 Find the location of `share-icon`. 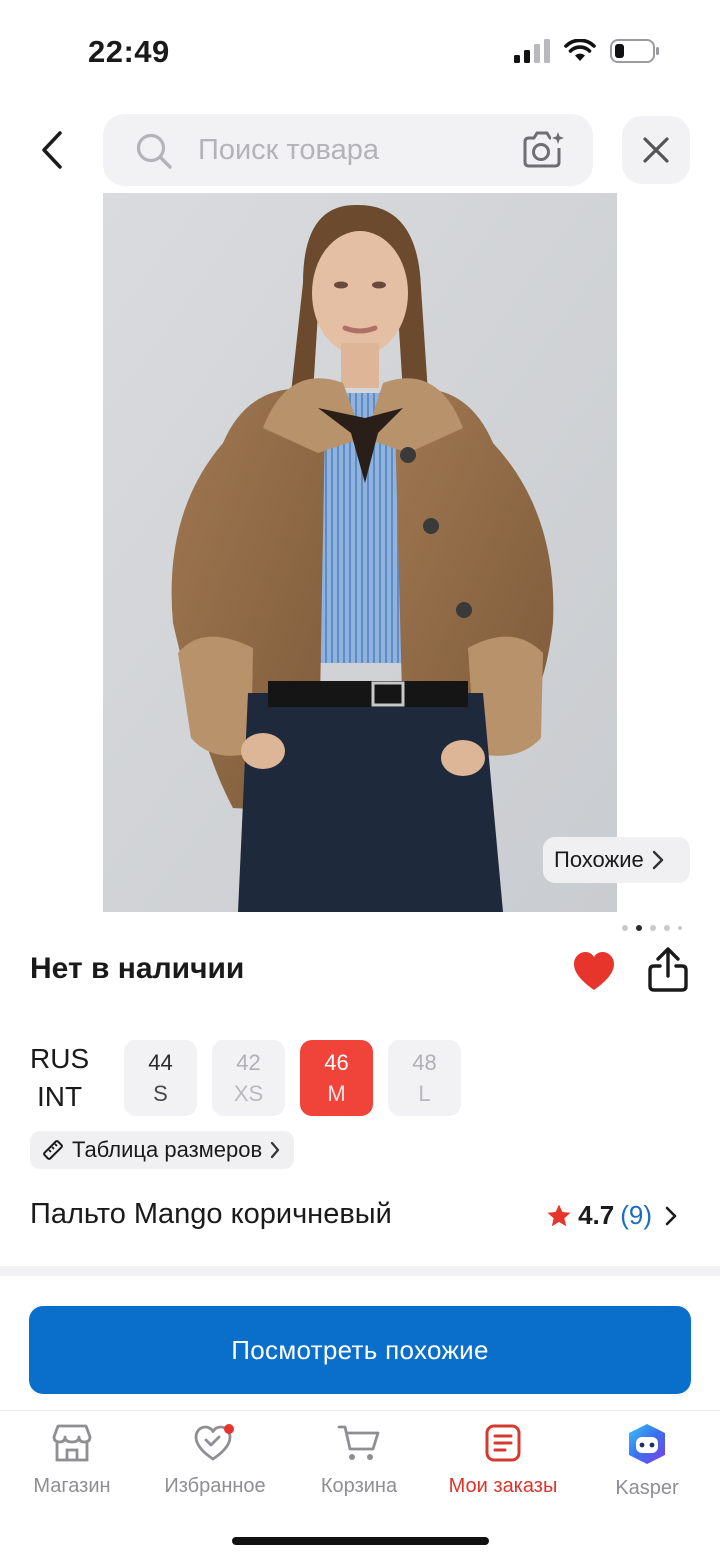

share-icon is located at coordinates (668, 969).